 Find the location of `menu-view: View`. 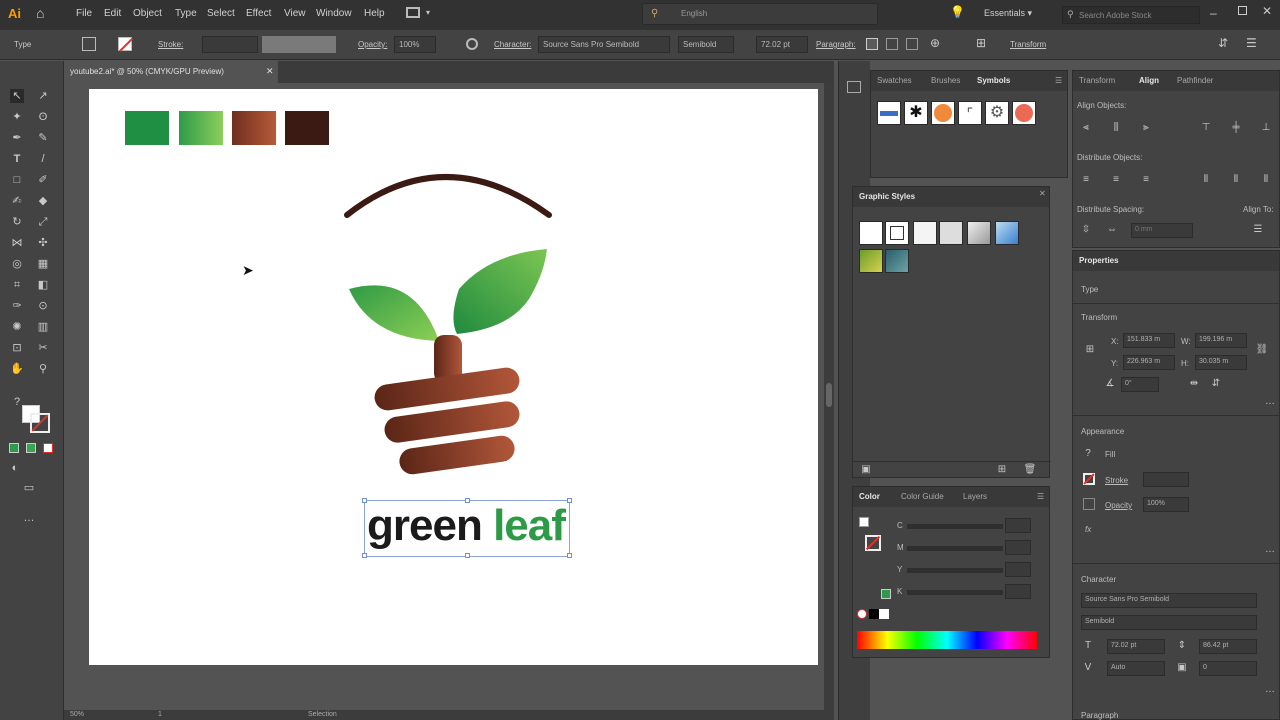

menu-view: View is located at coordinates (295, 13).